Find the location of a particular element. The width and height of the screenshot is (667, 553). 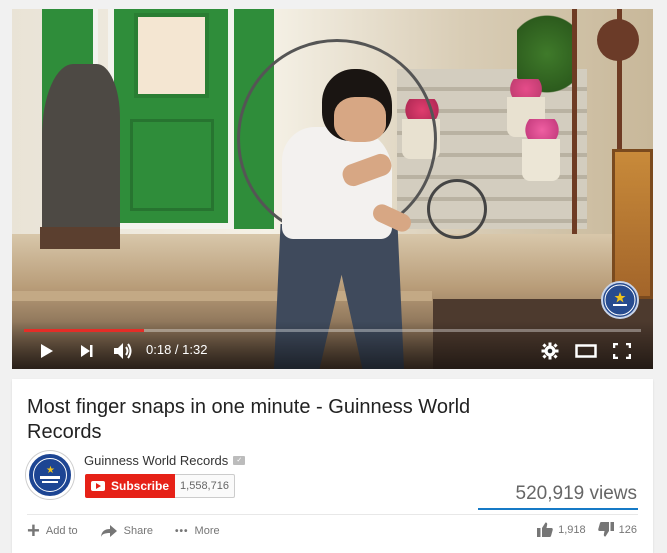

add-to-button: + Add to is located at coordinates (52, 530).